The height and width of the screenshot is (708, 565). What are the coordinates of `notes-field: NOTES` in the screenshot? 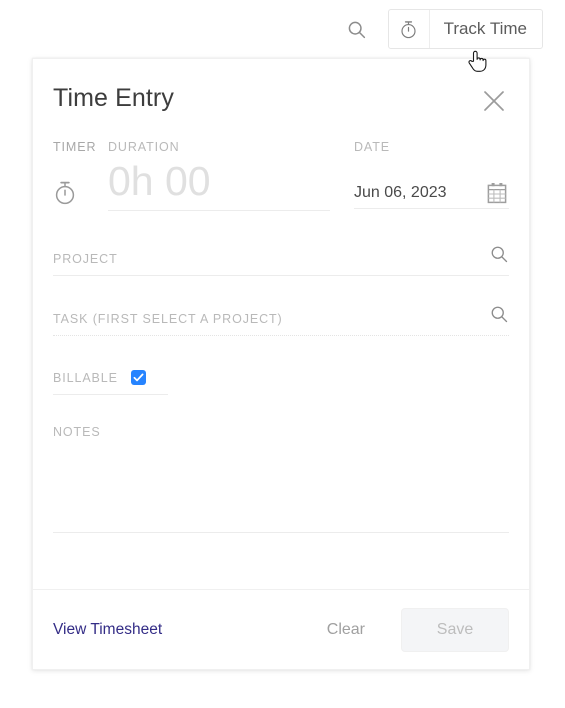 It's located at (281, 479).